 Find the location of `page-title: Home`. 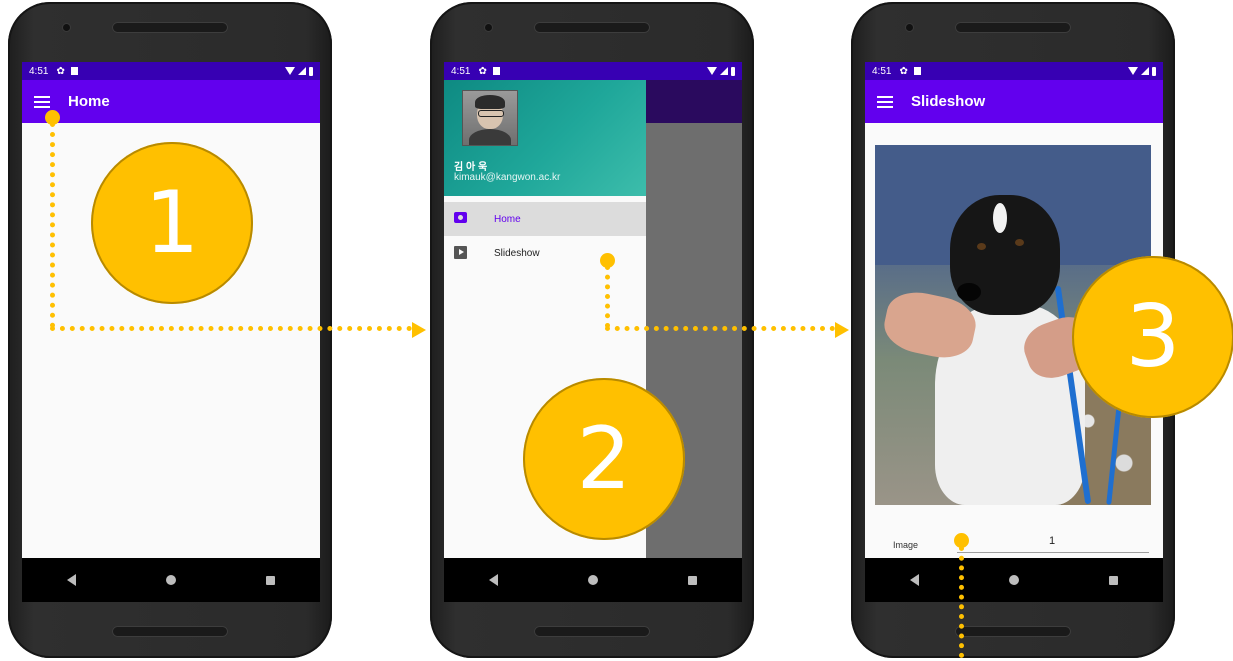

page-title: Home is located at coordinates (89, 101).